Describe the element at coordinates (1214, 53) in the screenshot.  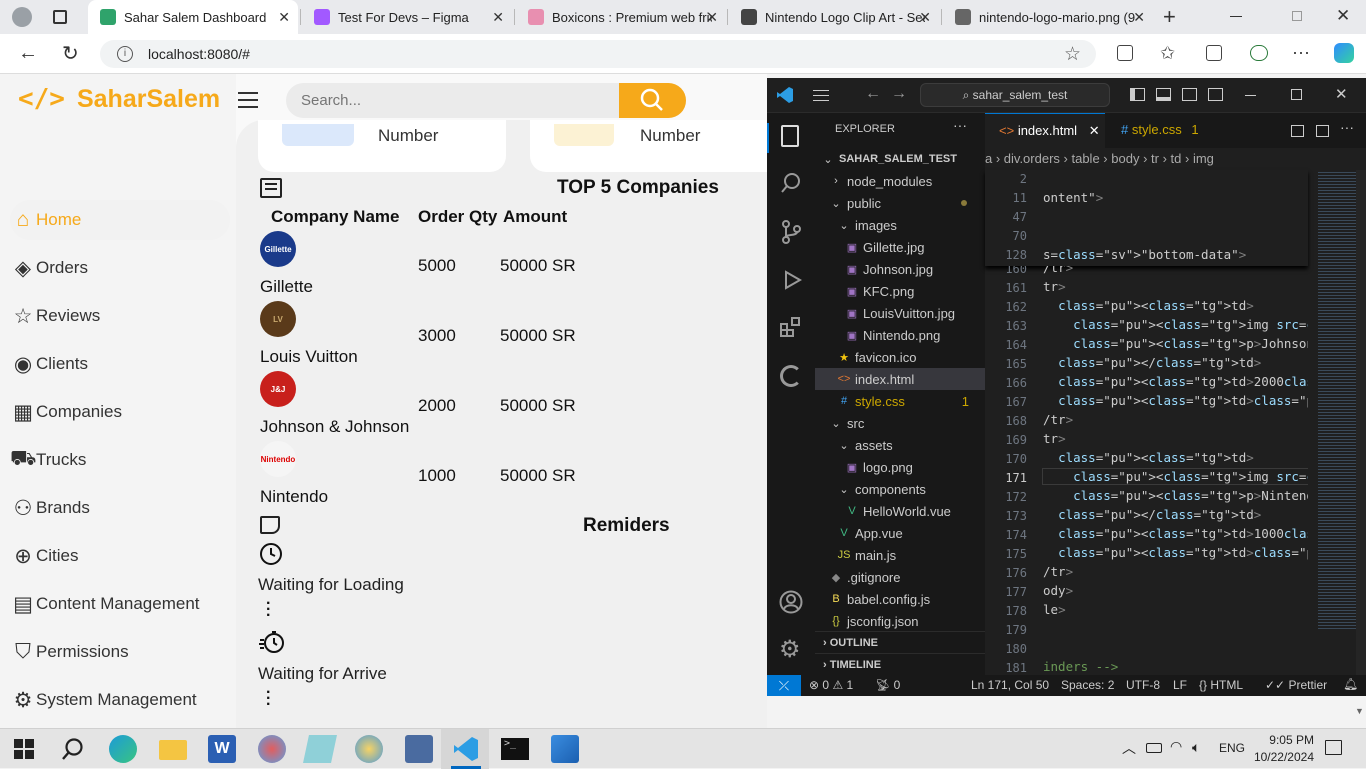
I see `collections-icon` at that location.